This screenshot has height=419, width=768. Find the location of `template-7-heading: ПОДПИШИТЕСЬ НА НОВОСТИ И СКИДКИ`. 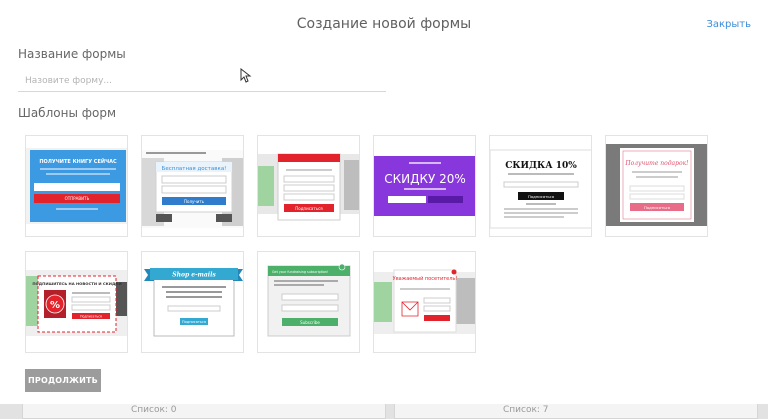

template-7-heading: ПОДПИШИТЕСЬ НА НОВОСТИ И СКИДКИ is located at coordinates (76, 283).